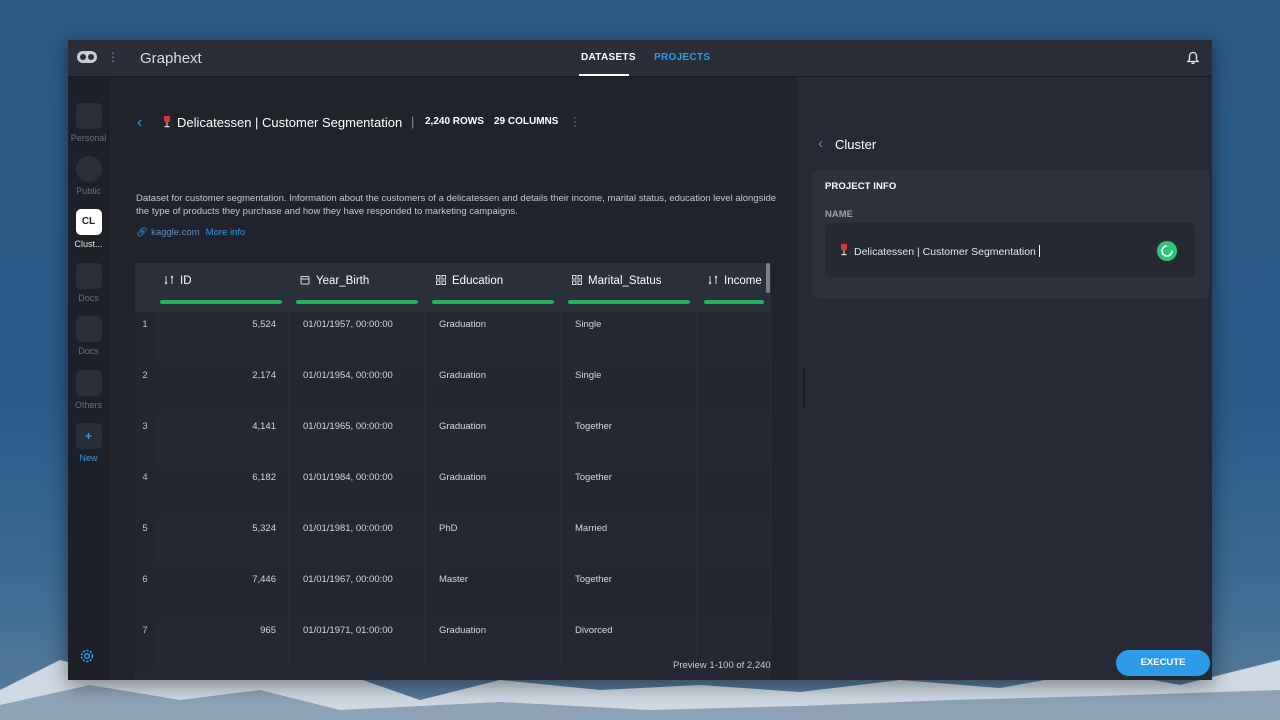 This screenshot has height=720, width=1280. Describe the element at coordinates (225, 287) in the screenshot. I see `column-header-id: ID` at that location.